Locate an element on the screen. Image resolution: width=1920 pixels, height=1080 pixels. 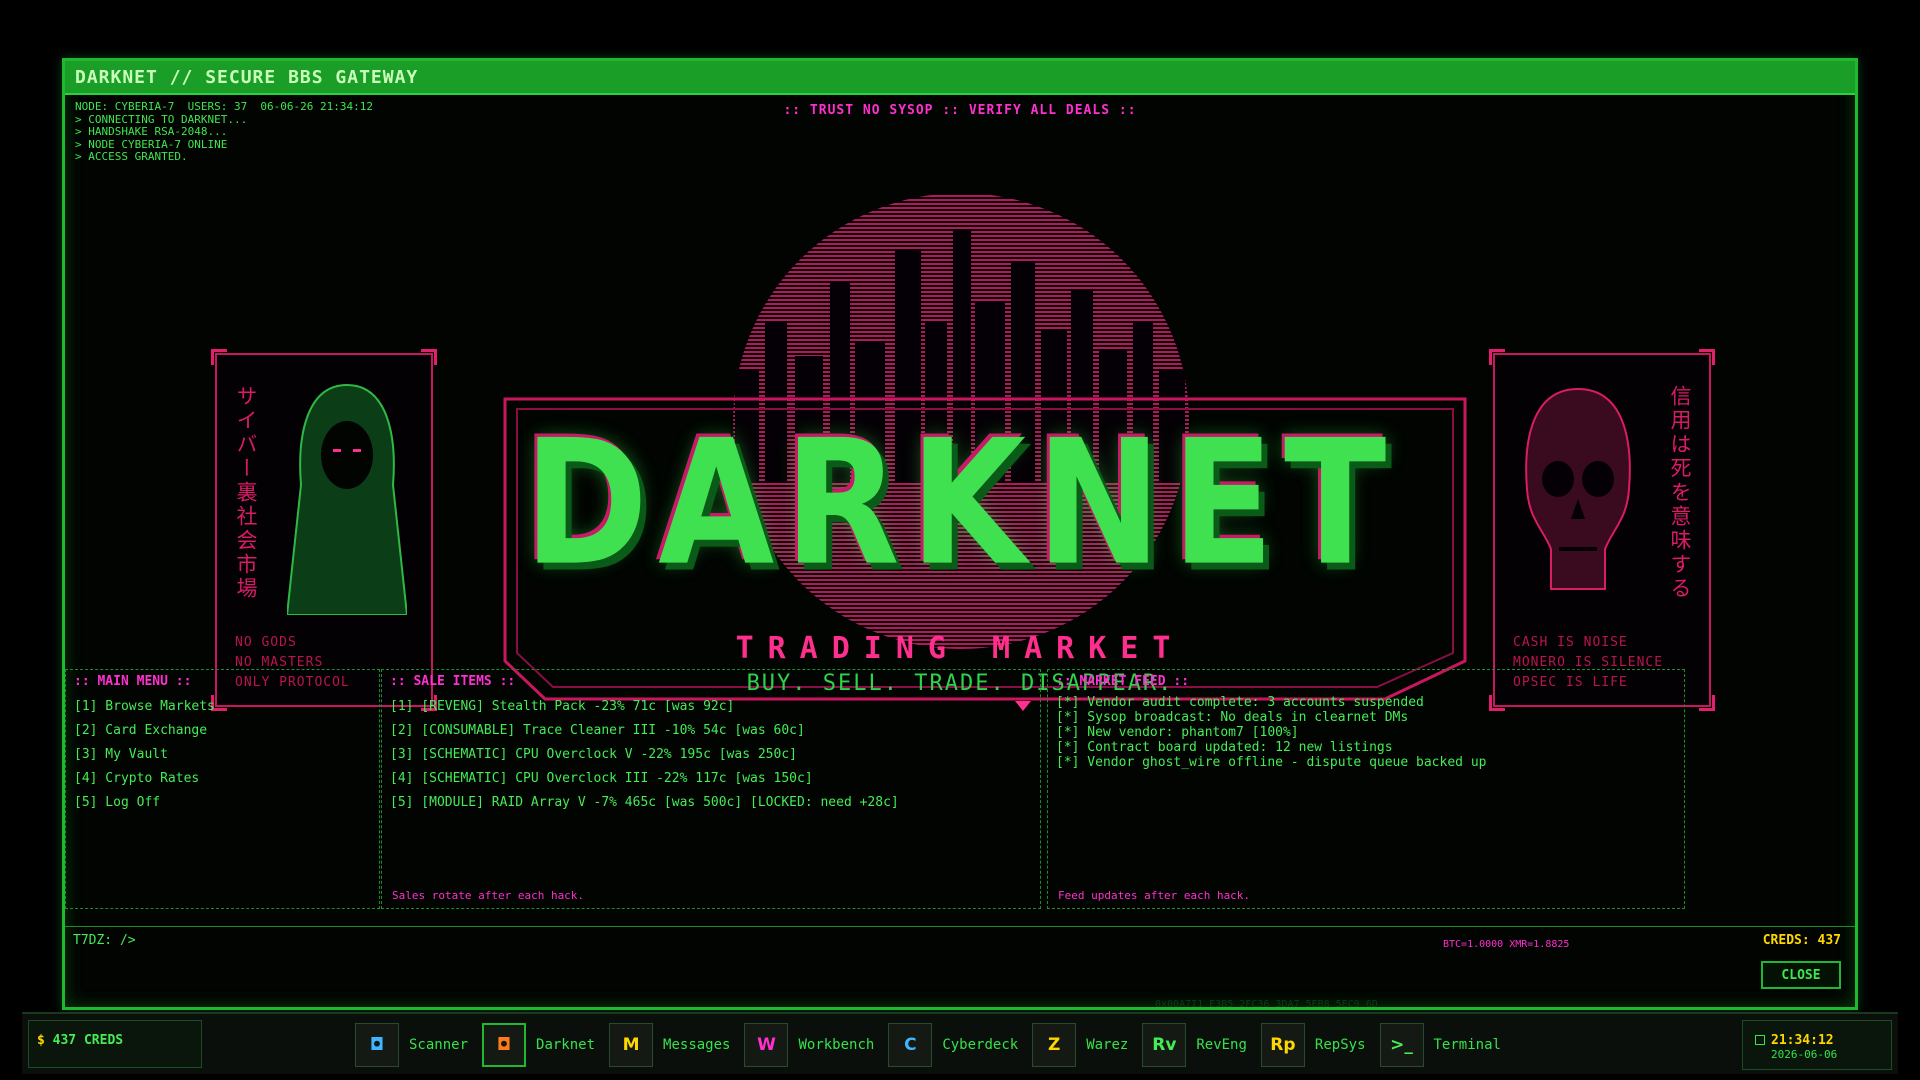
clock-date: 2026-06-06 is located at coordinates (1804, 1054).